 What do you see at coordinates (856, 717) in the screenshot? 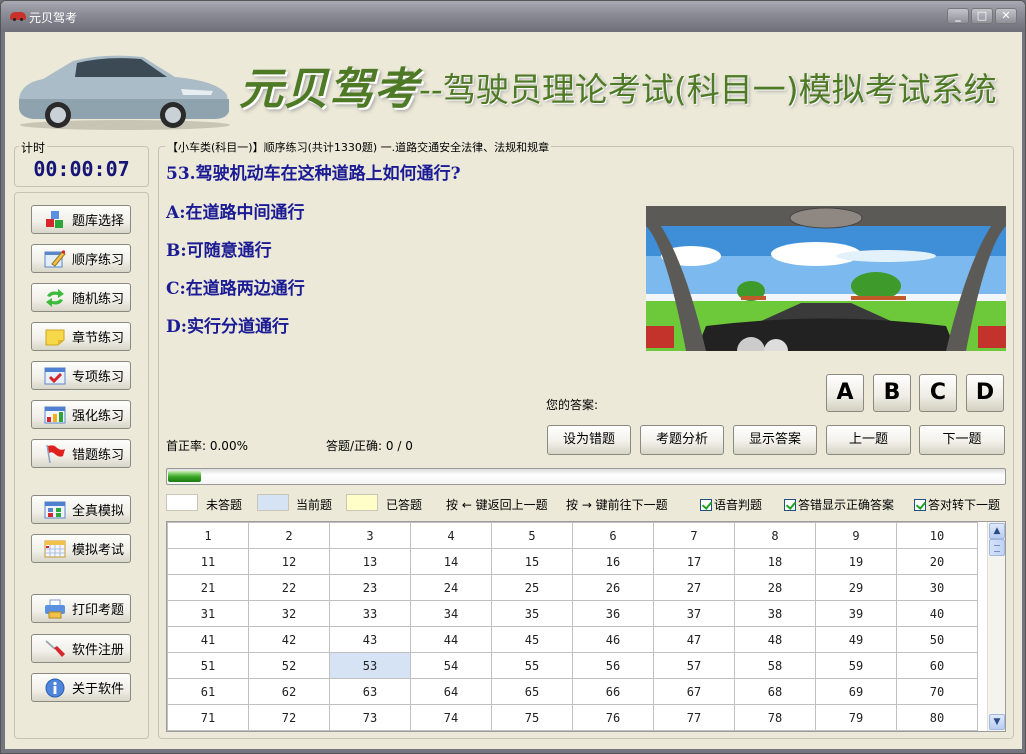
I see `grid-cell: 79` at bounding box center [856, 717].